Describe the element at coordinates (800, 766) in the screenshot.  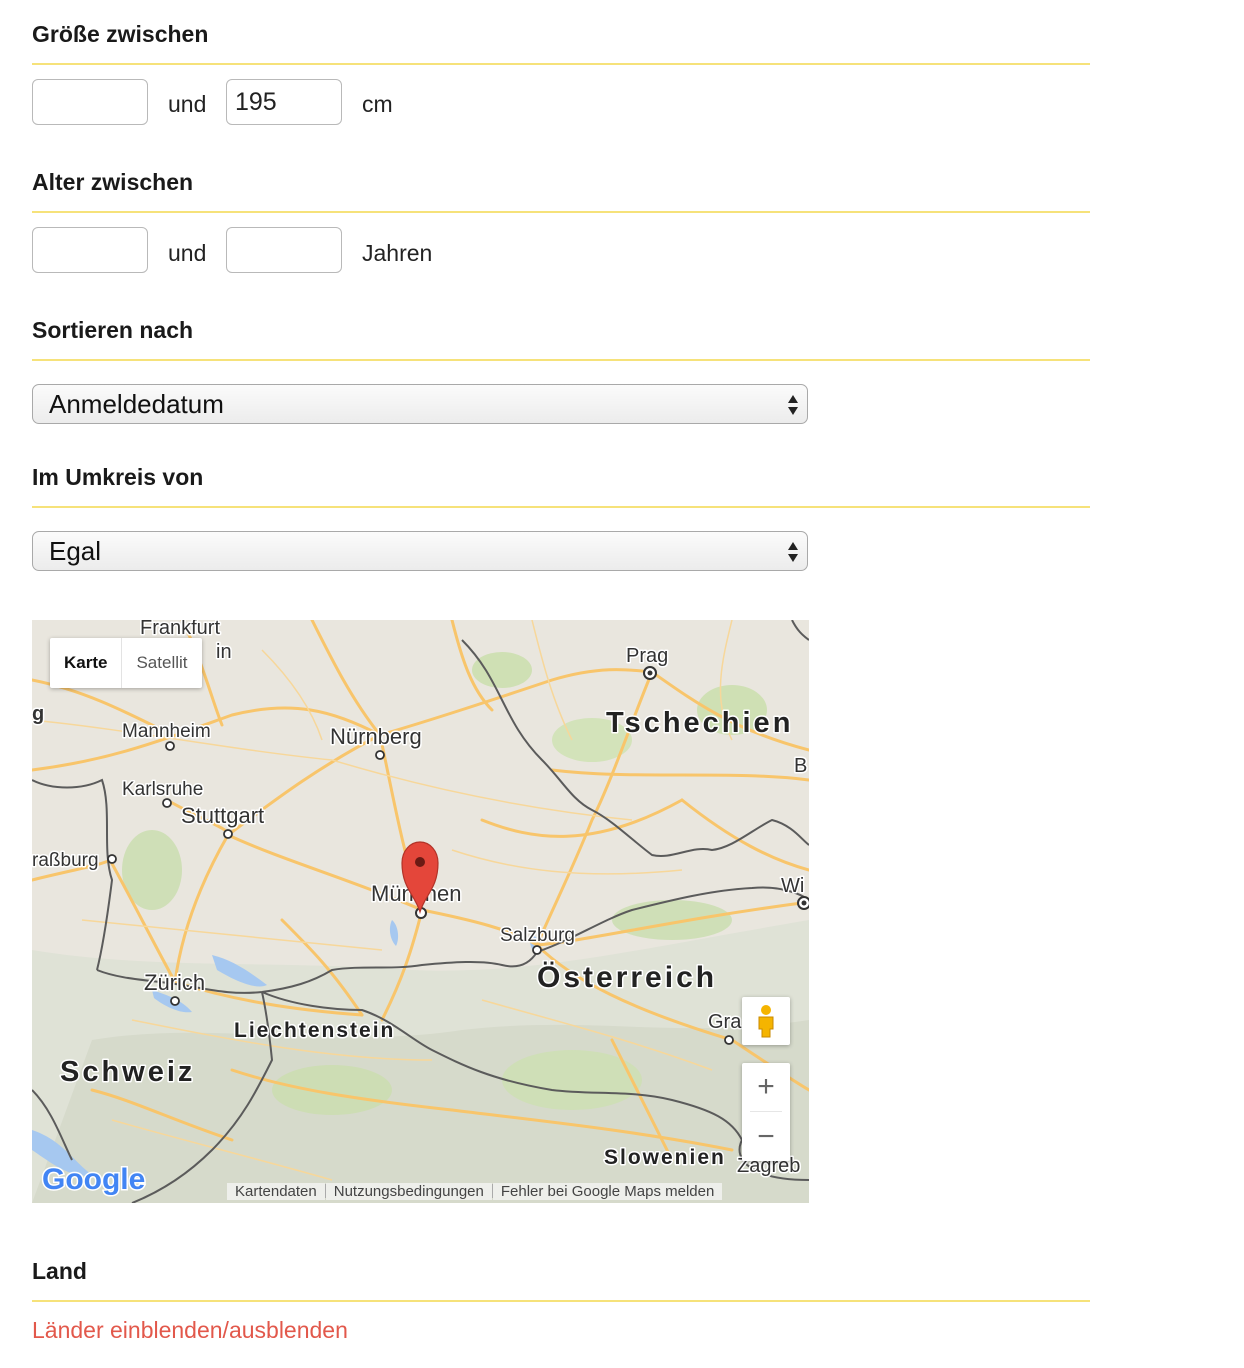
I see `map-label-edge-b: B` at that location.